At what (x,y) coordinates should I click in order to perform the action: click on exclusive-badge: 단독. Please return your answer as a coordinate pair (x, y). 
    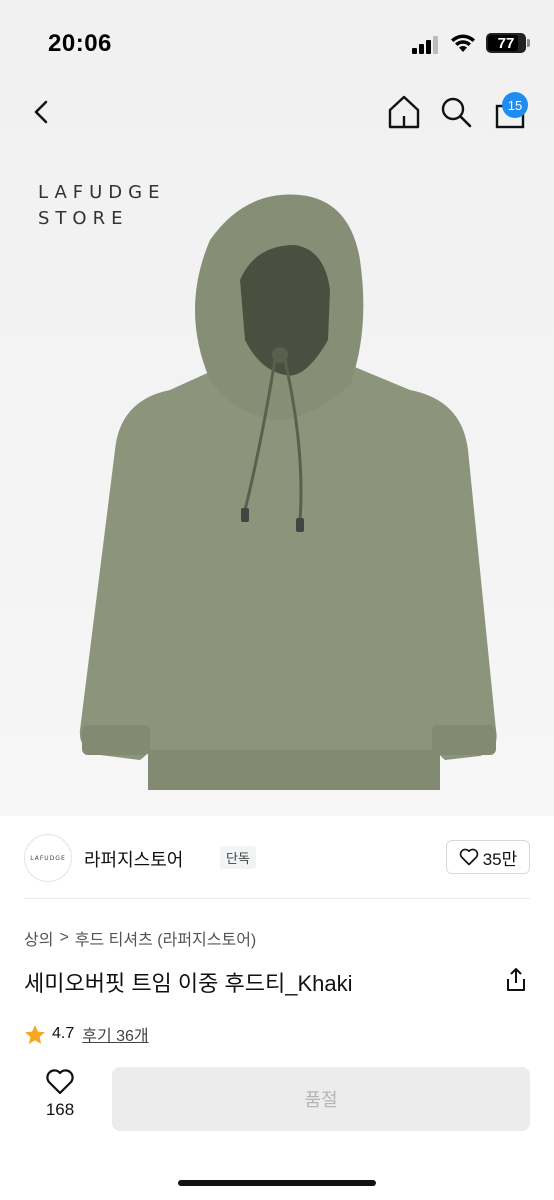
    Looking at the image, I should click on (238, 857).